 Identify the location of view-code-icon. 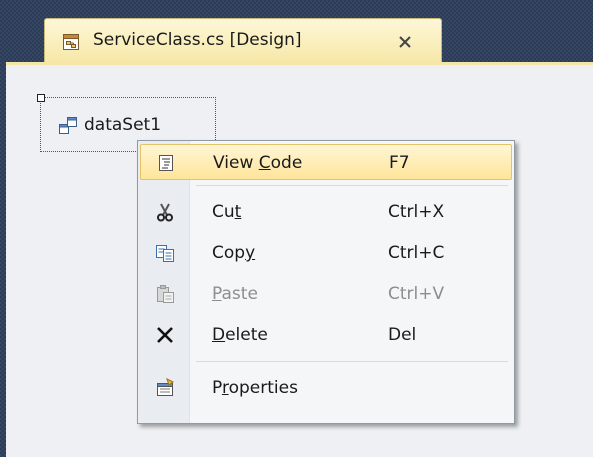
(166, 163).